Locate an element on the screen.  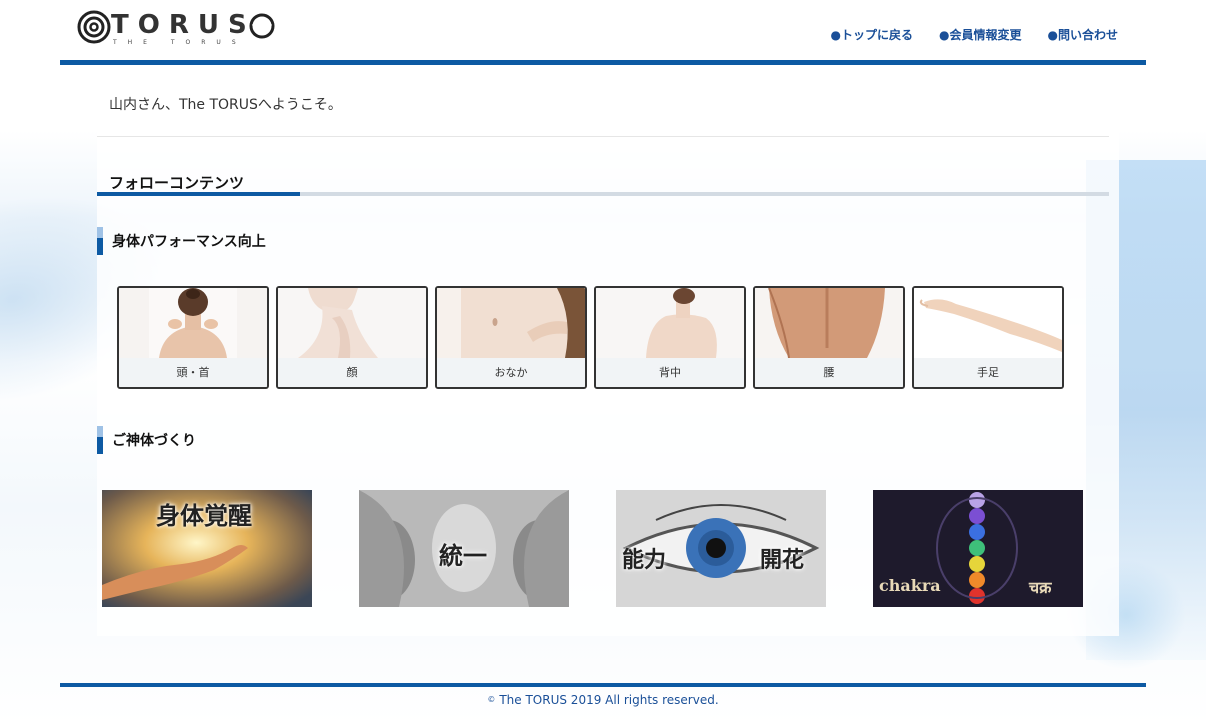
top-nav: ●トップに戻る ●会員情報変更 ●問い合わせ is located at coordinates (974, 34).